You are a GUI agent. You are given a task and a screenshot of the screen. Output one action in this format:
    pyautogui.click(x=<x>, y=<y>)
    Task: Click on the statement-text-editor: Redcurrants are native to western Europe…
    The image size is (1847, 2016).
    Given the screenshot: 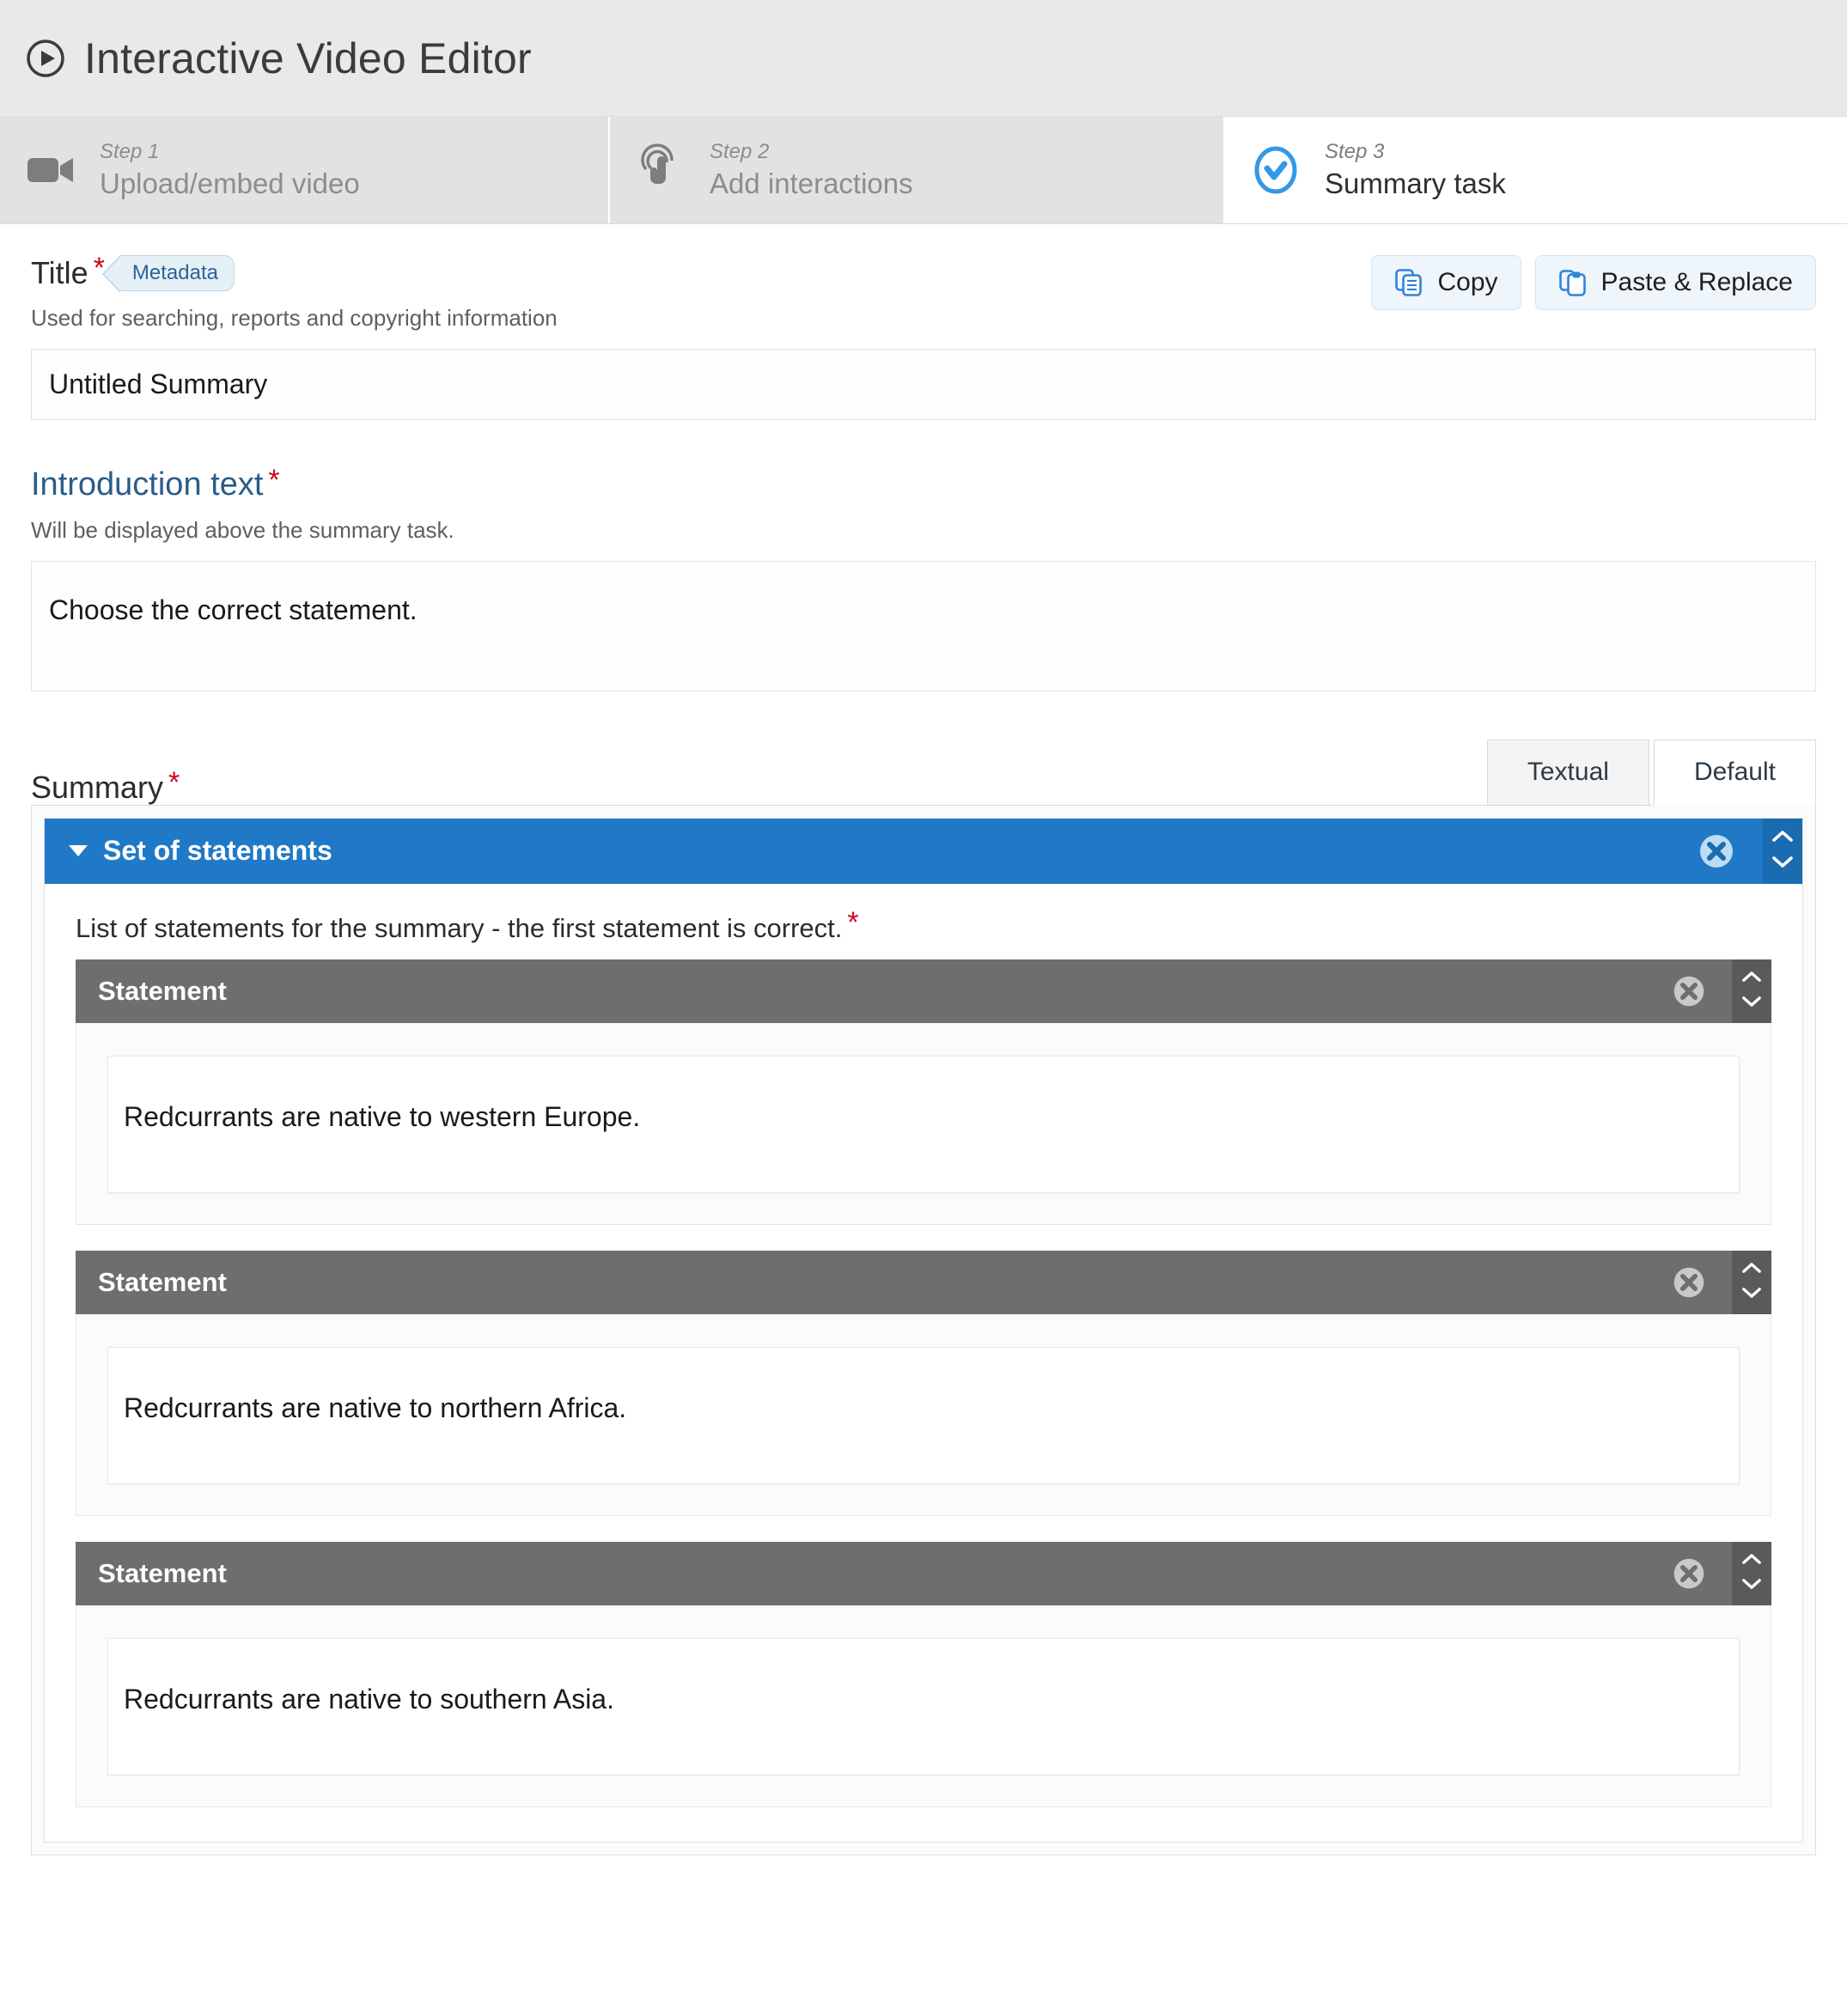 What is the action you would take?
    pyautogui.click(x=923, y=1124)
    